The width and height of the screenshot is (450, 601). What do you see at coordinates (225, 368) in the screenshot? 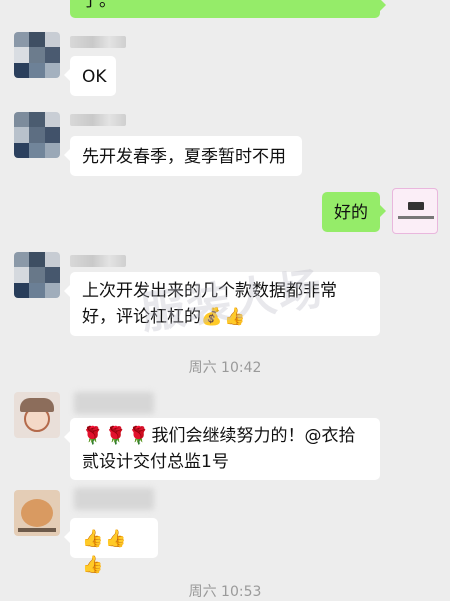
I see `timestamp: 周六 10:42` at bounding box center [225, 368].